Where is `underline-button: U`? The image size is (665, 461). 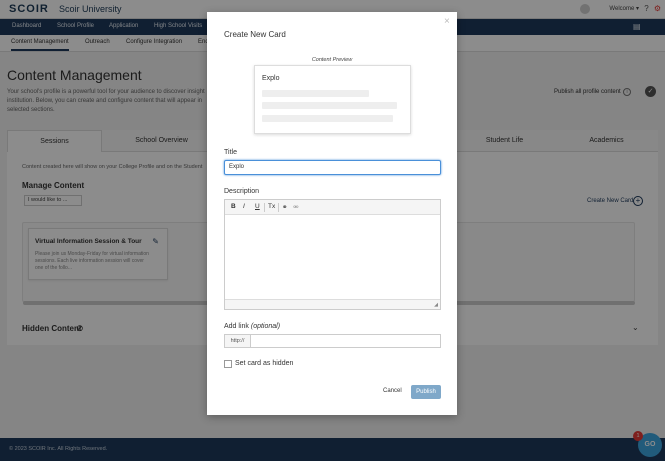 underline-button: U is located at coordinates (257, 206).